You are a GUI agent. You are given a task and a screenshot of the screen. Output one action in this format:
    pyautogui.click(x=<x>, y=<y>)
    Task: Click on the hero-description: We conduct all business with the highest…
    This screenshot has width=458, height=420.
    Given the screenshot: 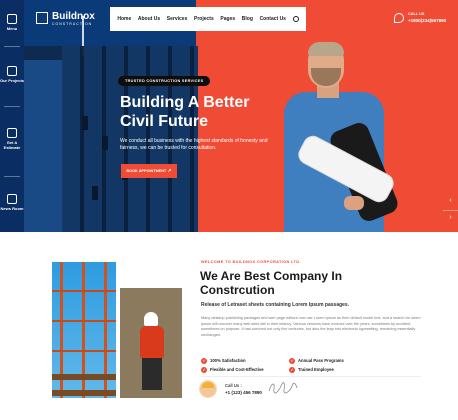 What is the action you would take?
    pyautogui.click(x=194, y=144)
    